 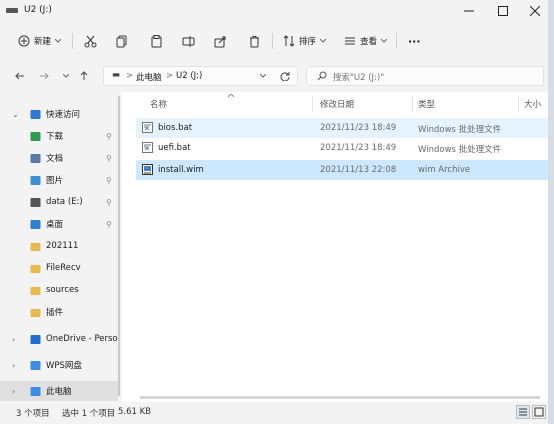 What do you see at coordinates (147, 147) in the screenshot?
I see `batch-file-icon` at bounding box center [147, 147].